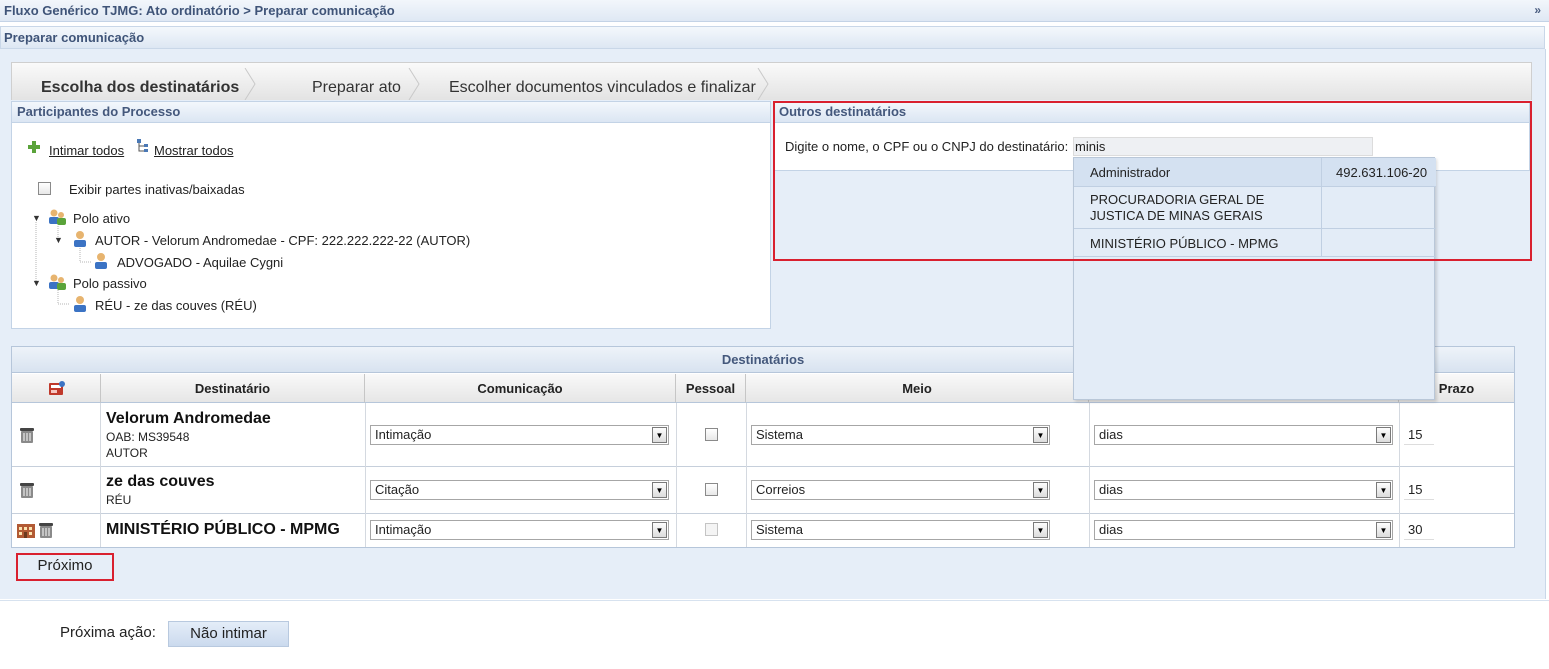  What do you see at coordinates (26, 531) in the screenshot?
I see `building-icon` at bounding box center [26, 531].